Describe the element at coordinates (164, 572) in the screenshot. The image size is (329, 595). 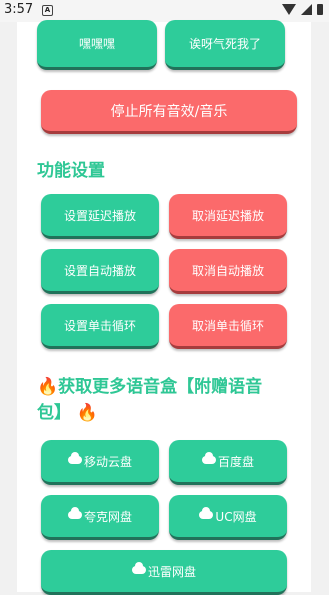
I see `xunlei-pan-button: 迅雷网盘` at that location.